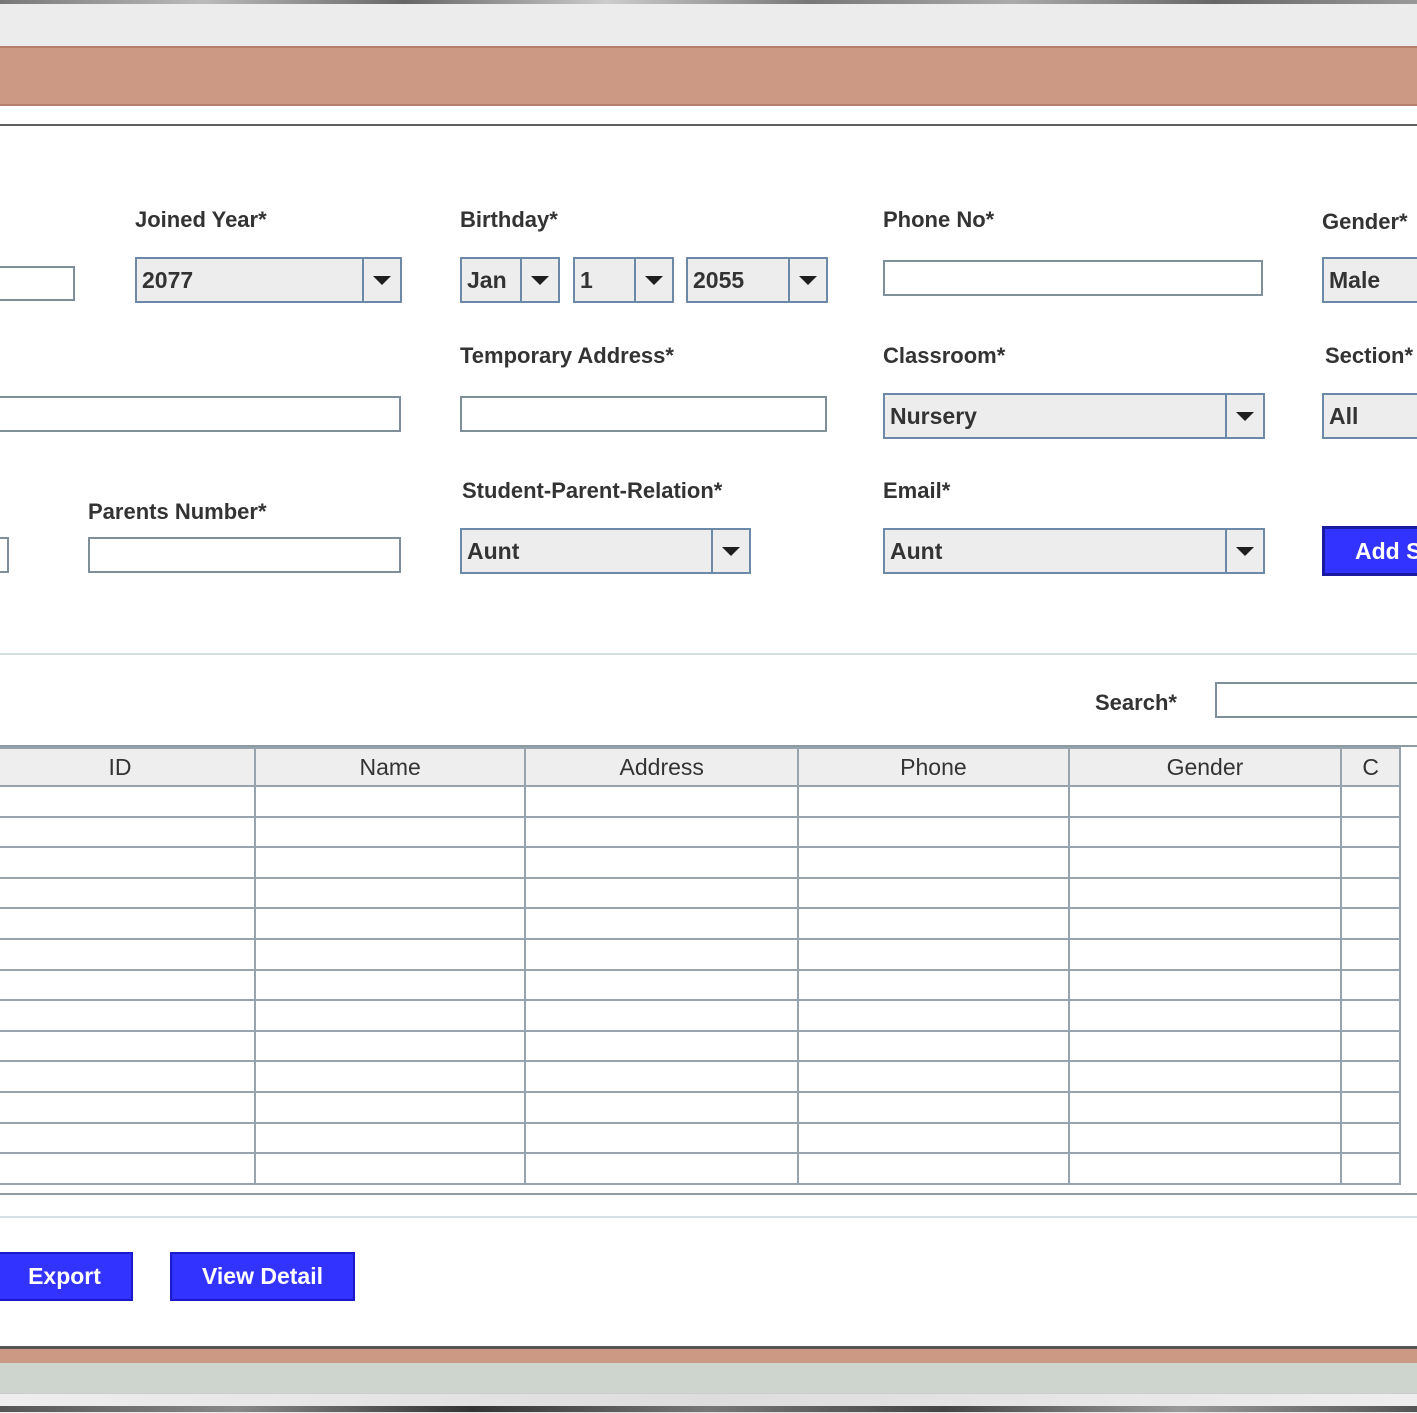 This screenshot has width=1417, height=1413. What do you see at coordinates (390, 767) in the screenshot?
I see `column-header-name: Name` at bounding box center [390, 767].